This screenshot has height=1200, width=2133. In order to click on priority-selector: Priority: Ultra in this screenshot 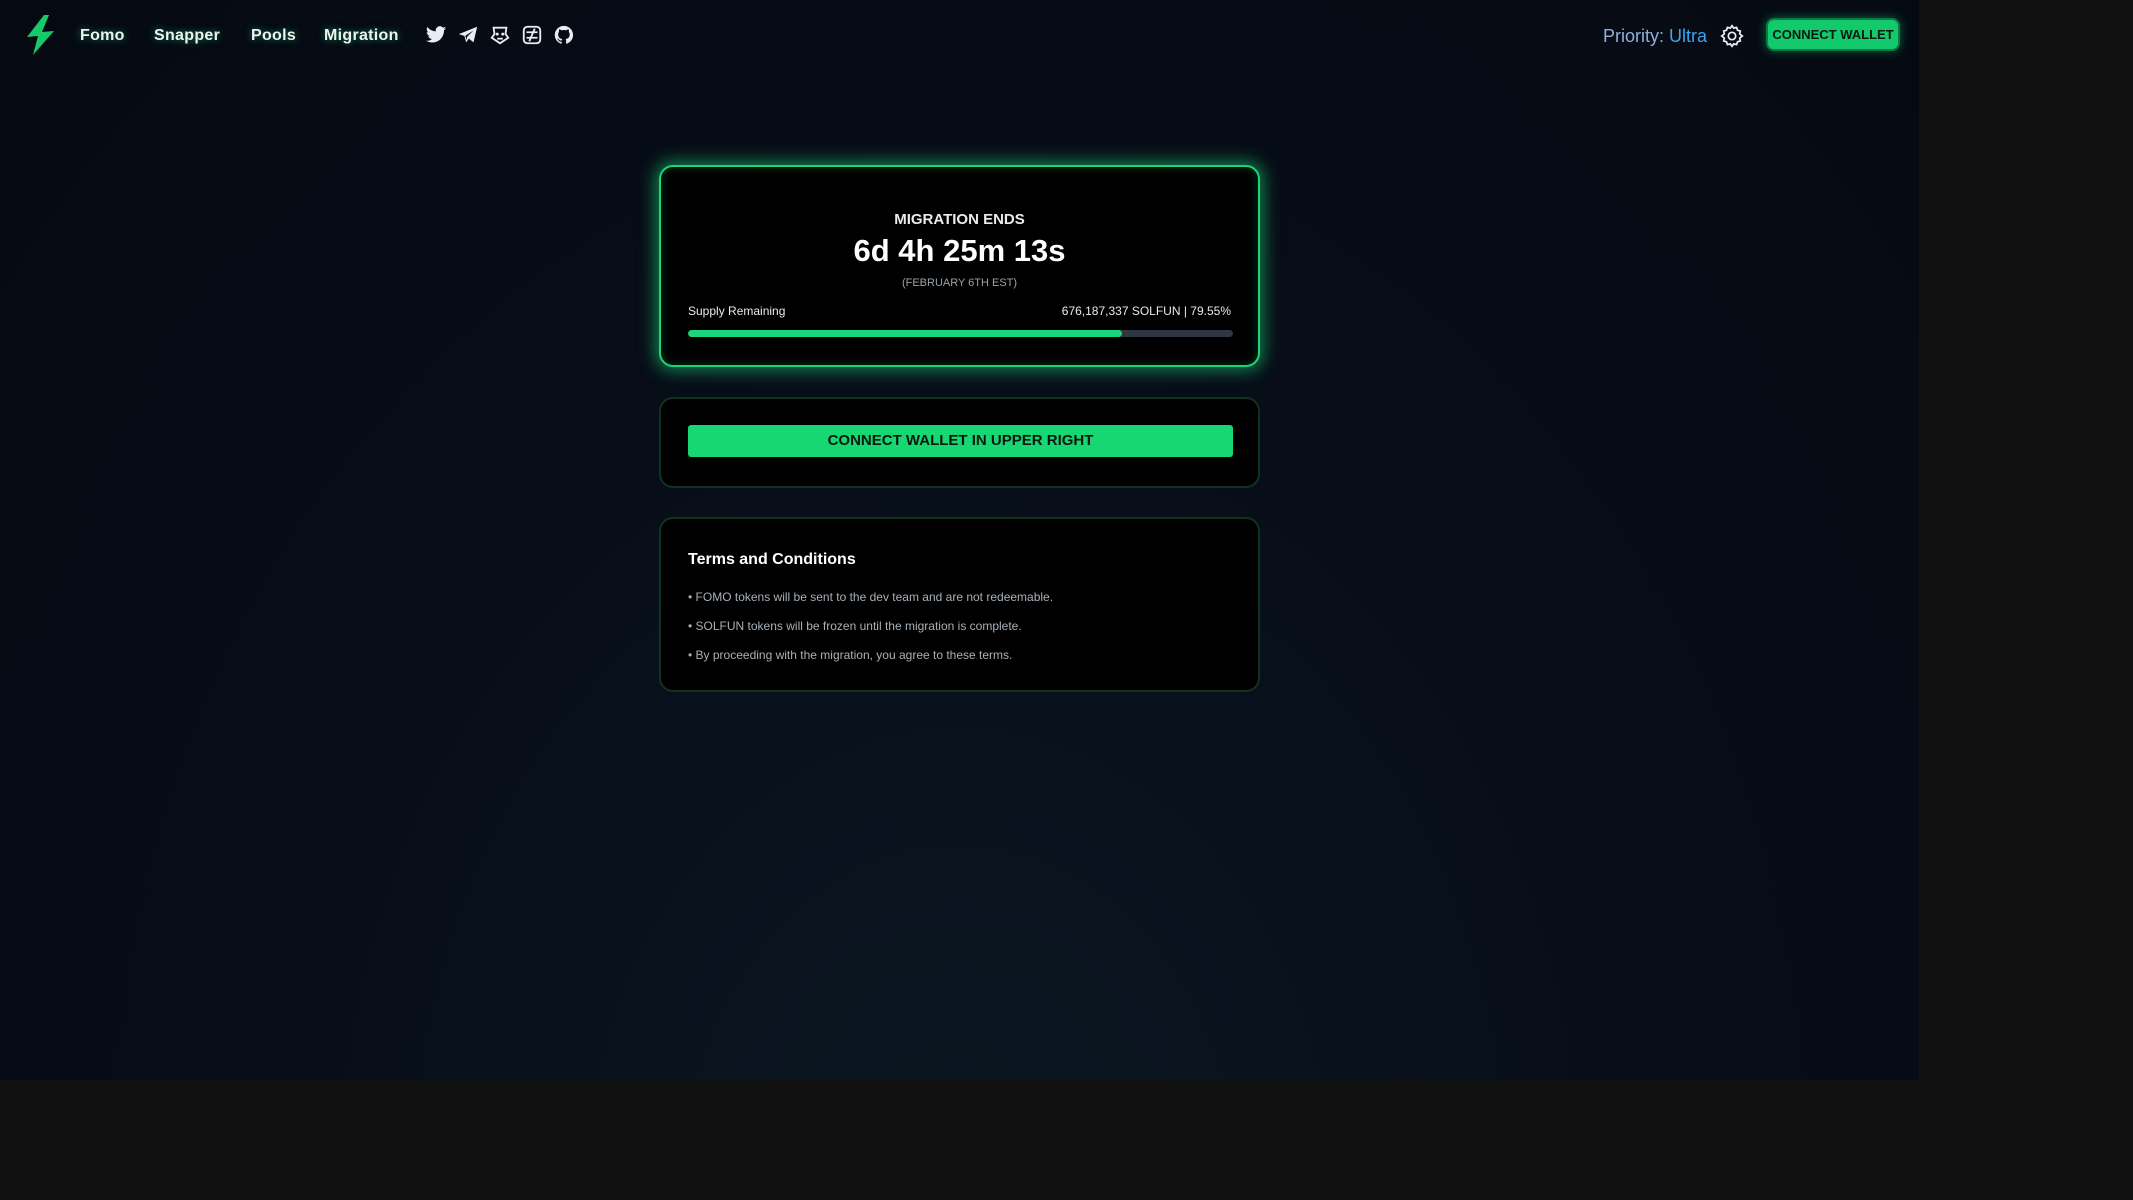, I will do `click(1655, 36)`.